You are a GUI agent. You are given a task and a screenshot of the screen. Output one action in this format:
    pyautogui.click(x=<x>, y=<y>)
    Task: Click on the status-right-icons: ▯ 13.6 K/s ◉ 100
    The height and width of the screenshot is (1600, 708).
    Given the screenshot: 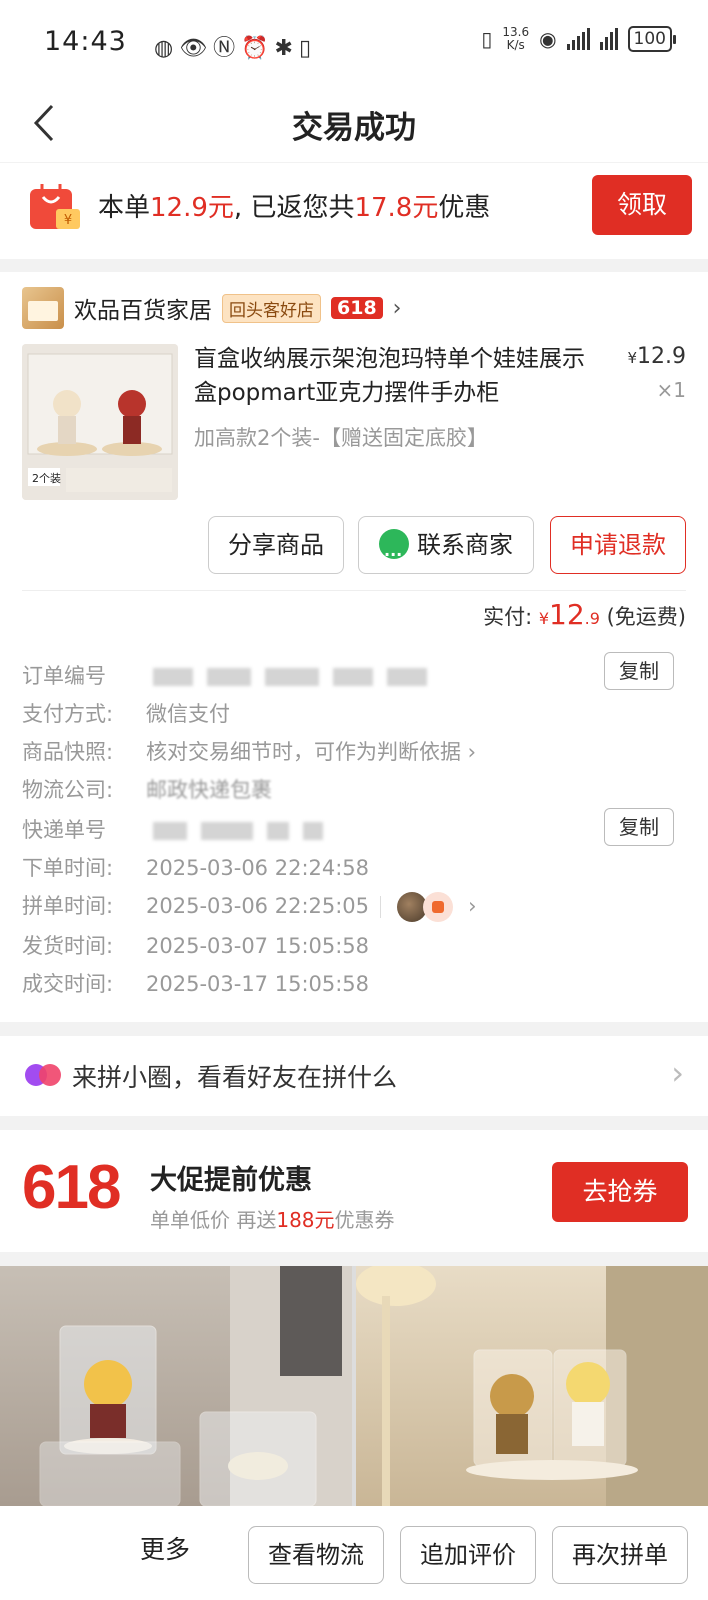 What is the action you would take?
    pyautogui.click(x=579, y=39)
    